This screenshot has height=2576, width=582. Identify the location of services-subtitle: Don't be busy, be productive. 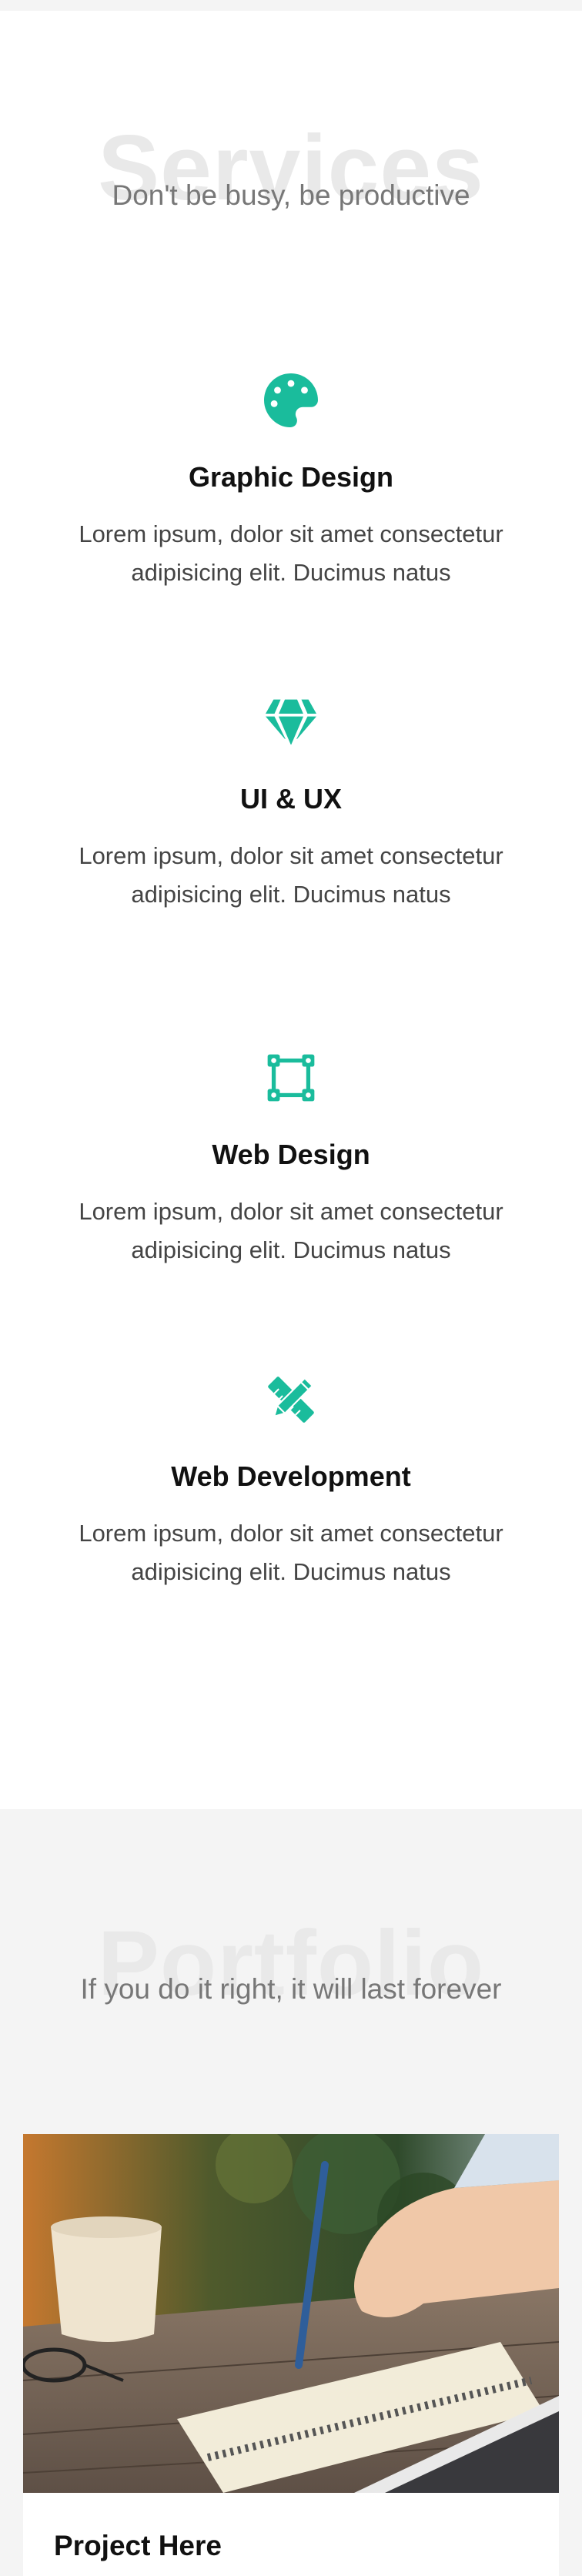
(291, 195).